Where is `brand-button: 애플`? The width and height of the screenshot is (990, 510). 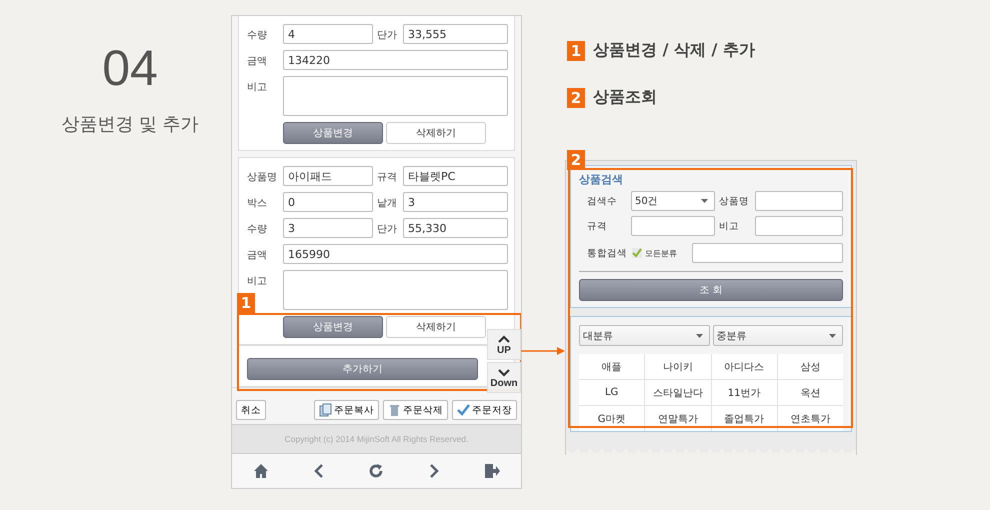
brand-button: 애플 is located at coordinates (611, 366).